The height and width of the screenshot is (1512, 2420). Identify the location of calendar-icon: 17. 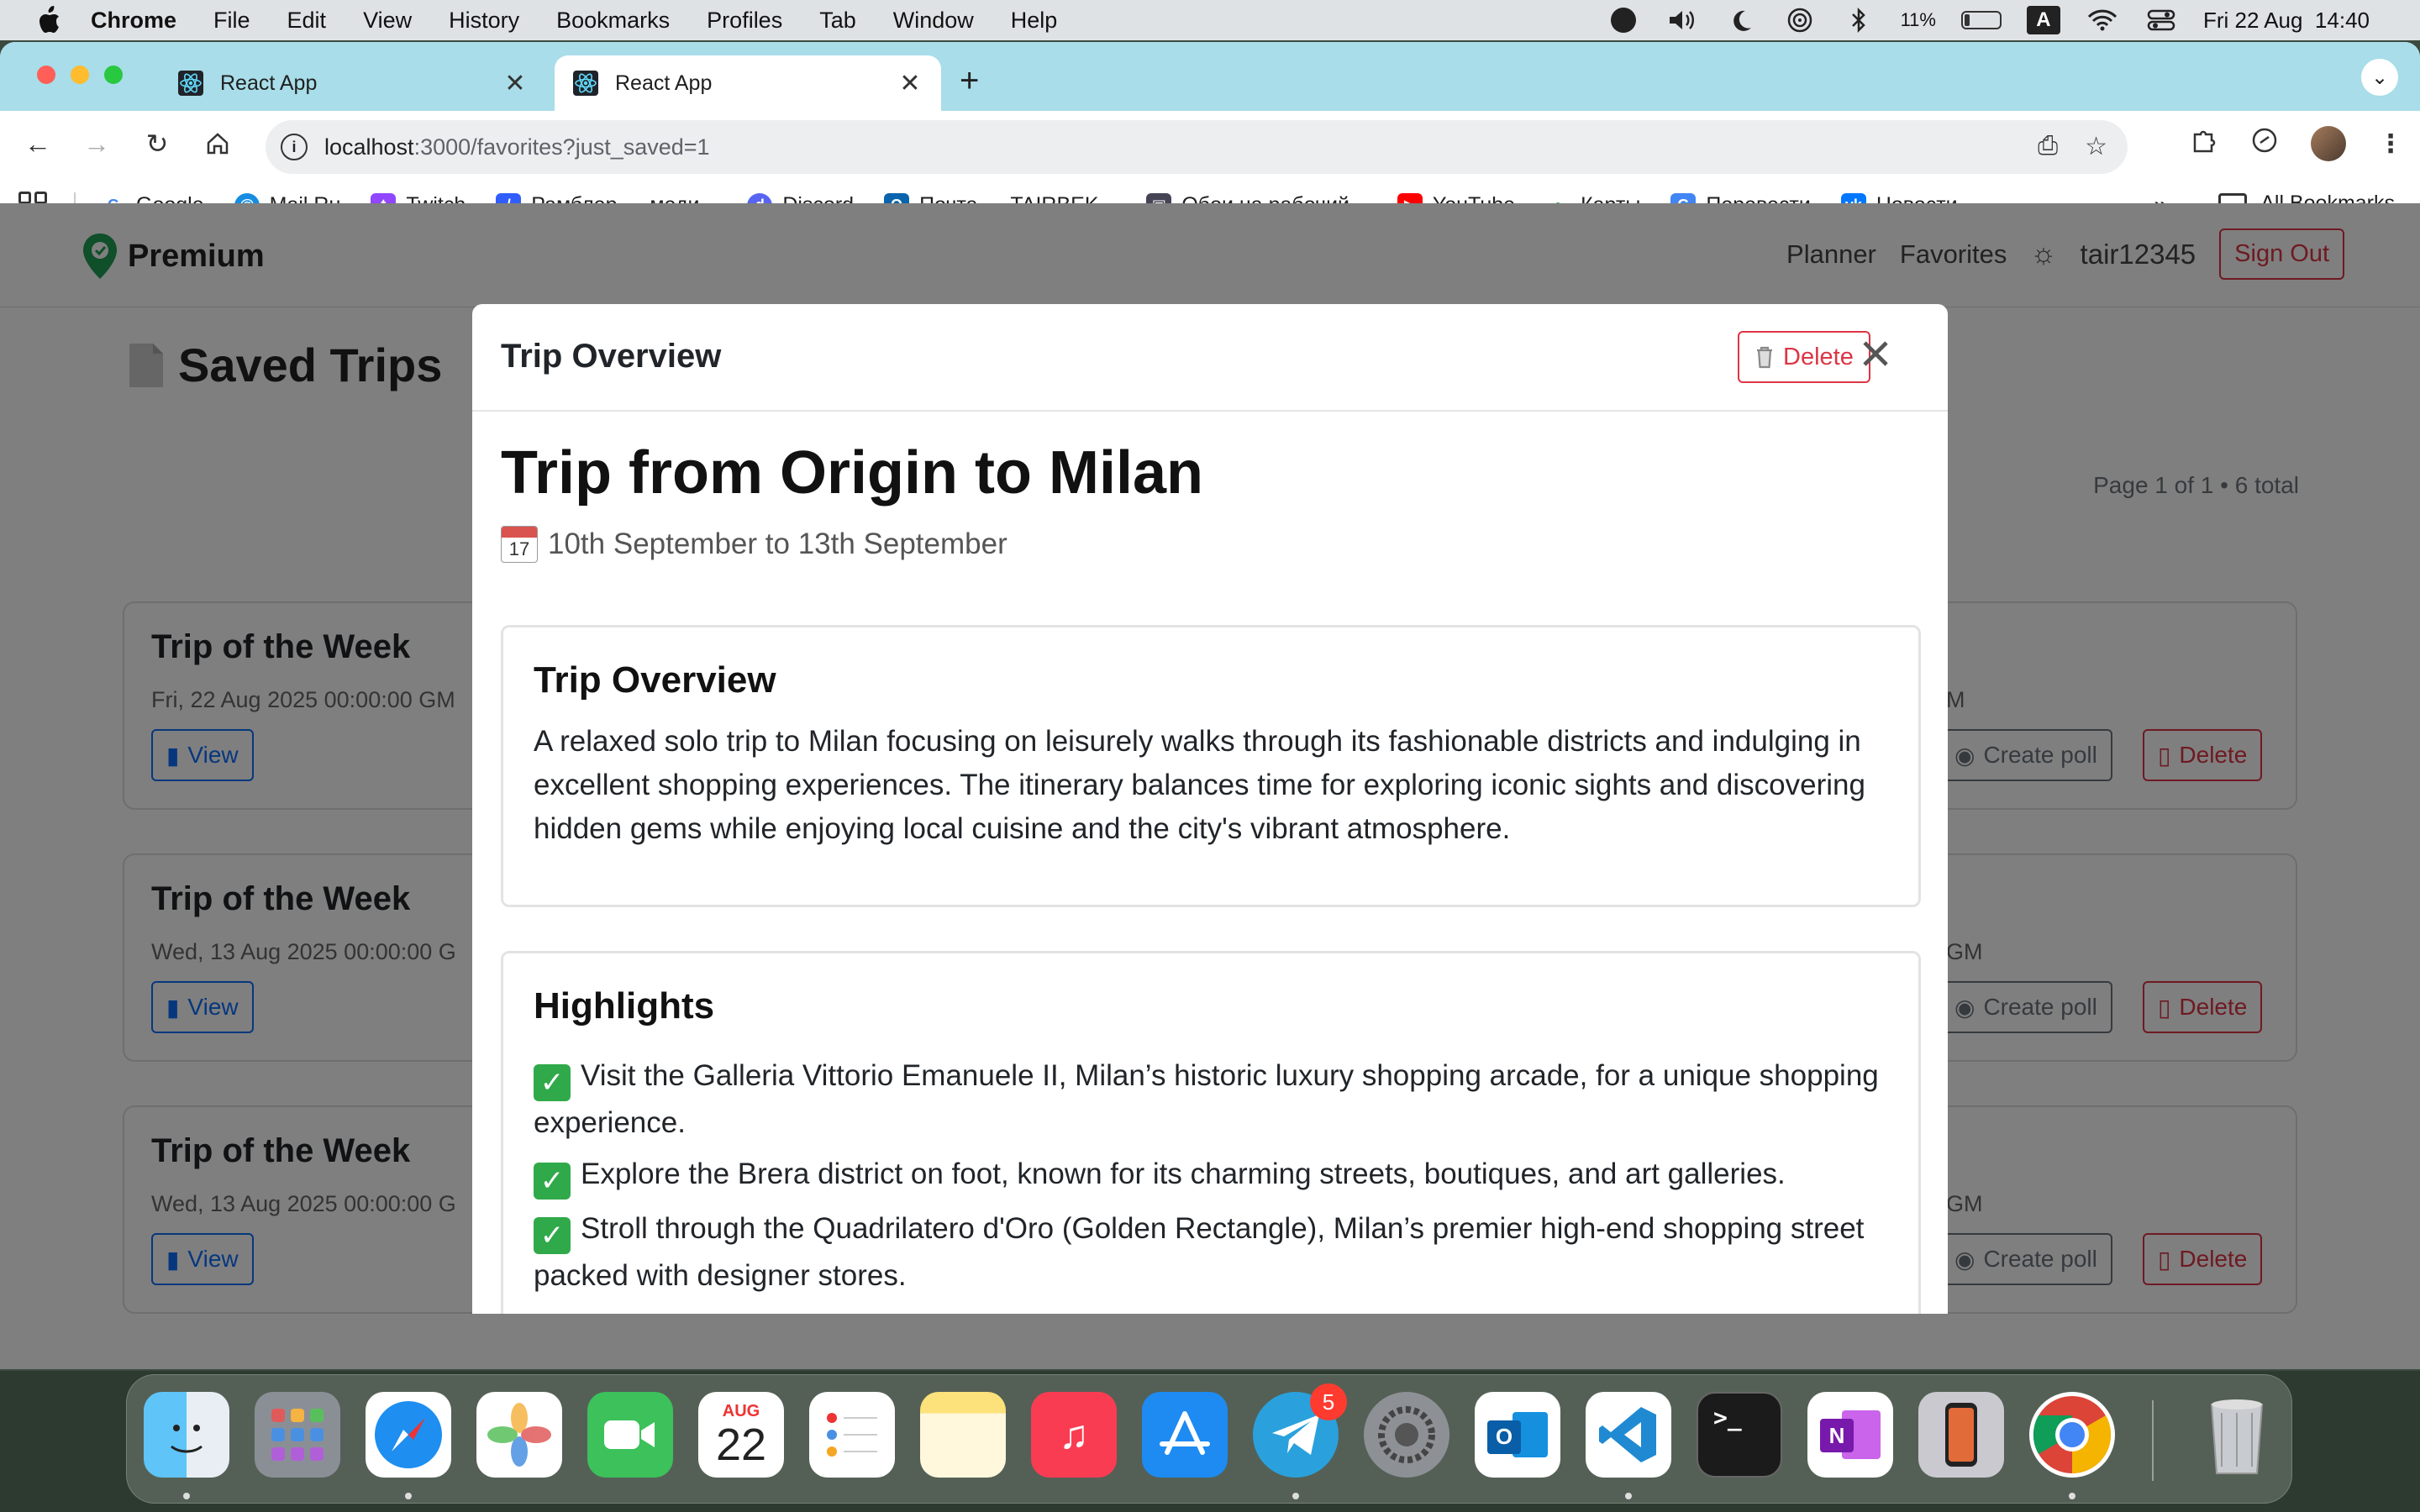
(519, 544).